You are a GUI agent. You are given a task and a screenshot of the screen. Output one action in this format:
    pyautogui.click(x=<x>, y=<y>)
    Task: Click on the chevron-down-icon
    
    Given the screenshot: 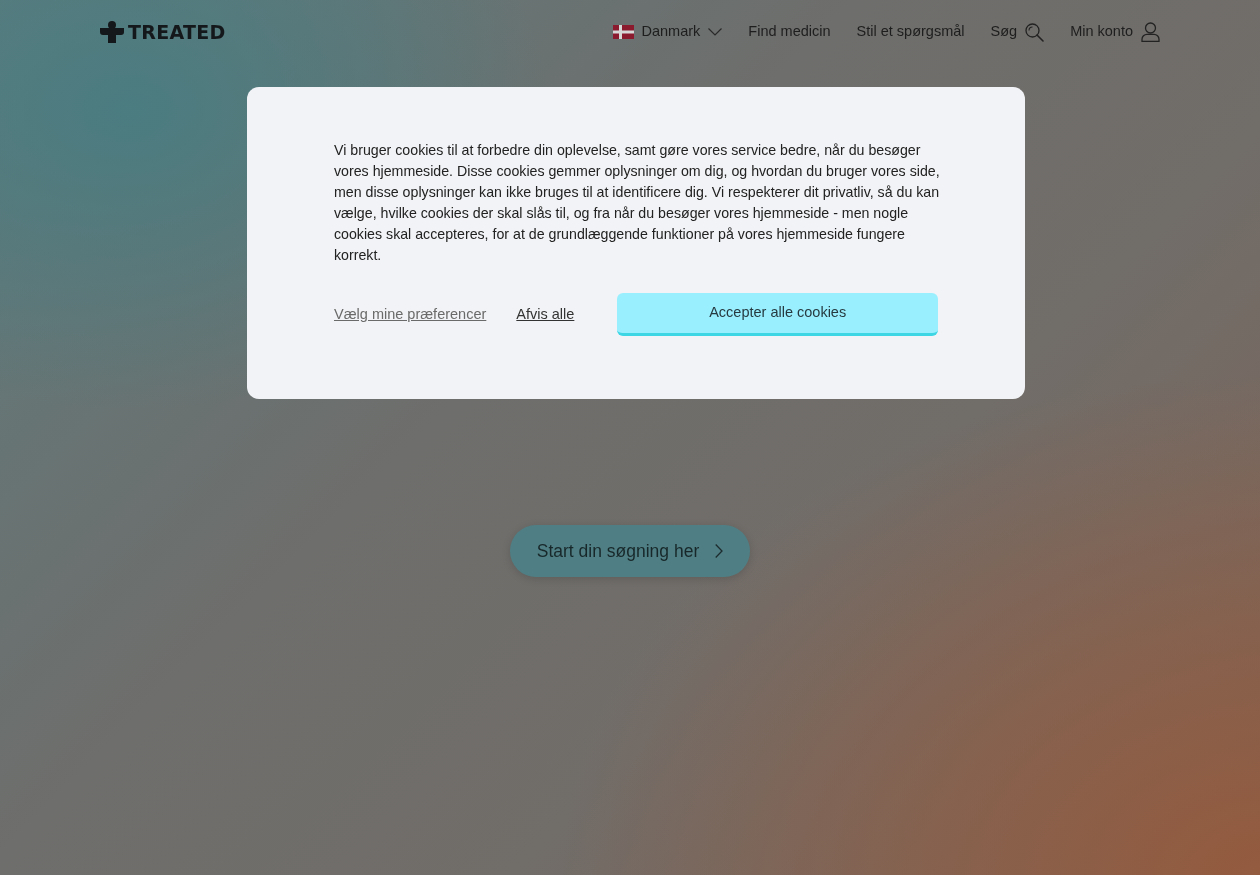 What is the action you would take?
    pyautogui.click(x=715, y=32)
    